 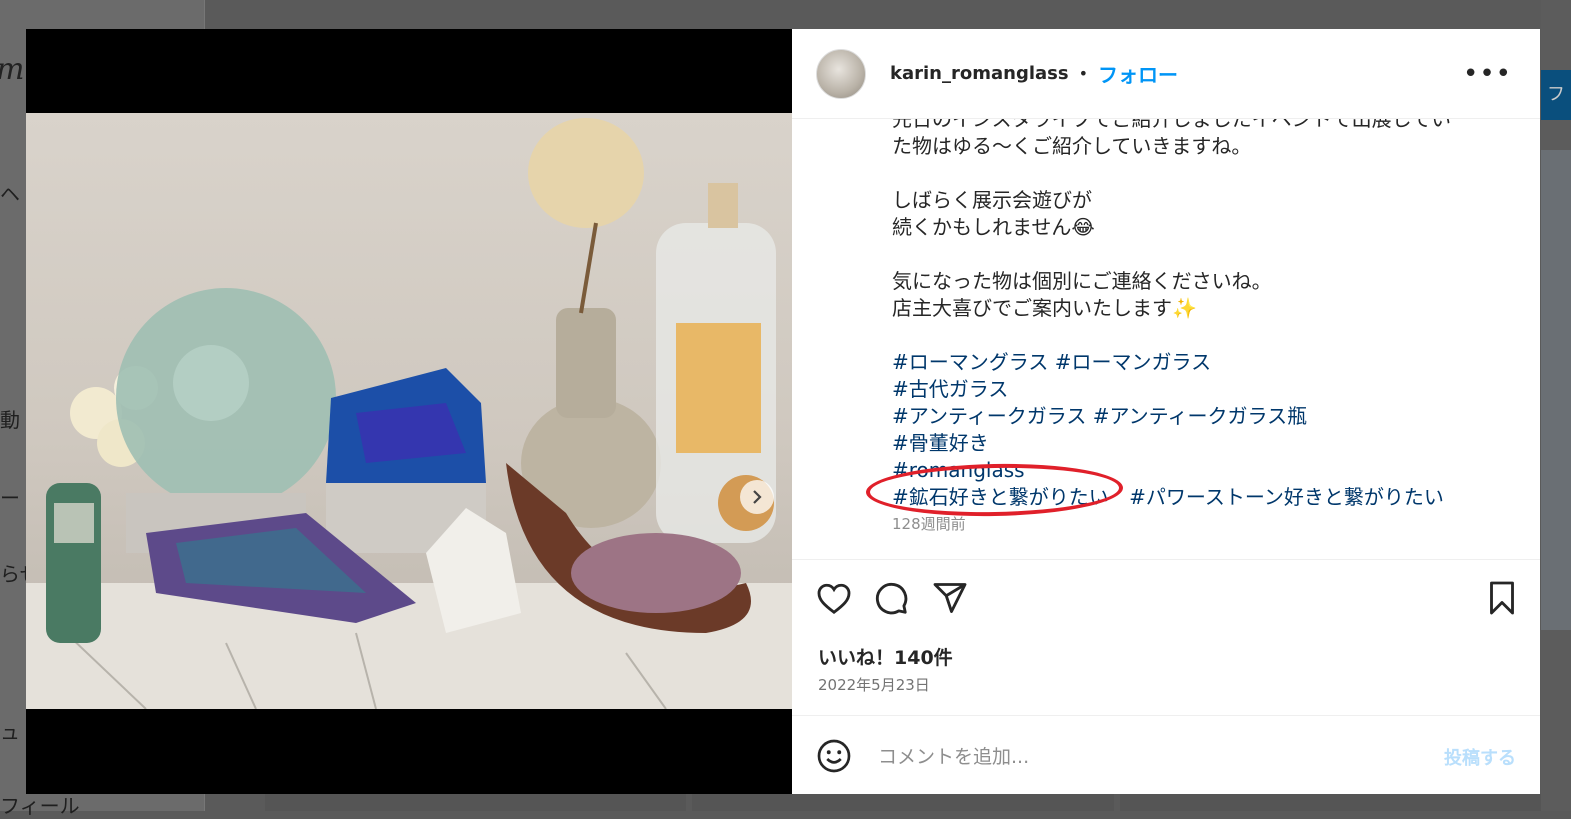 I want to click on more-options-icon: •••, so click(x=1487, y=74).